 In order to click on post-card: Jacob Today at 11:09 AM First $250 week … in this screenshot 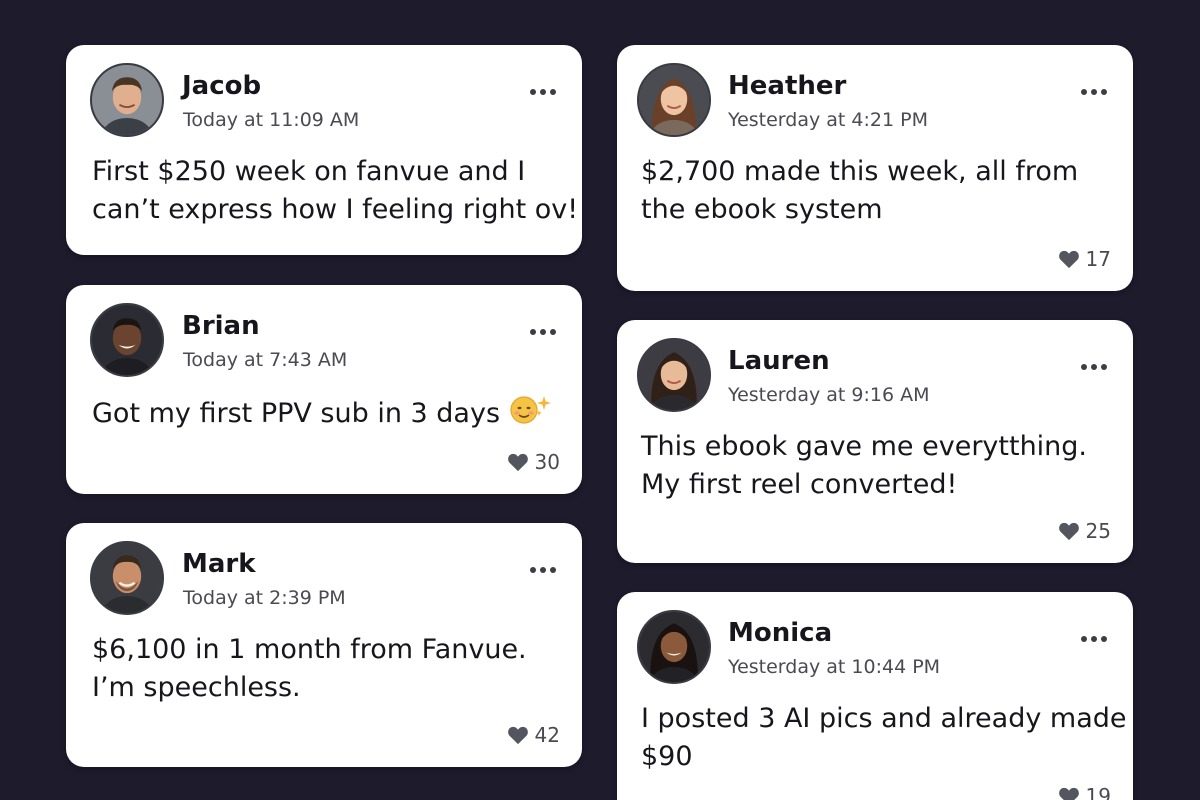, I will do `click(324, 150)`.